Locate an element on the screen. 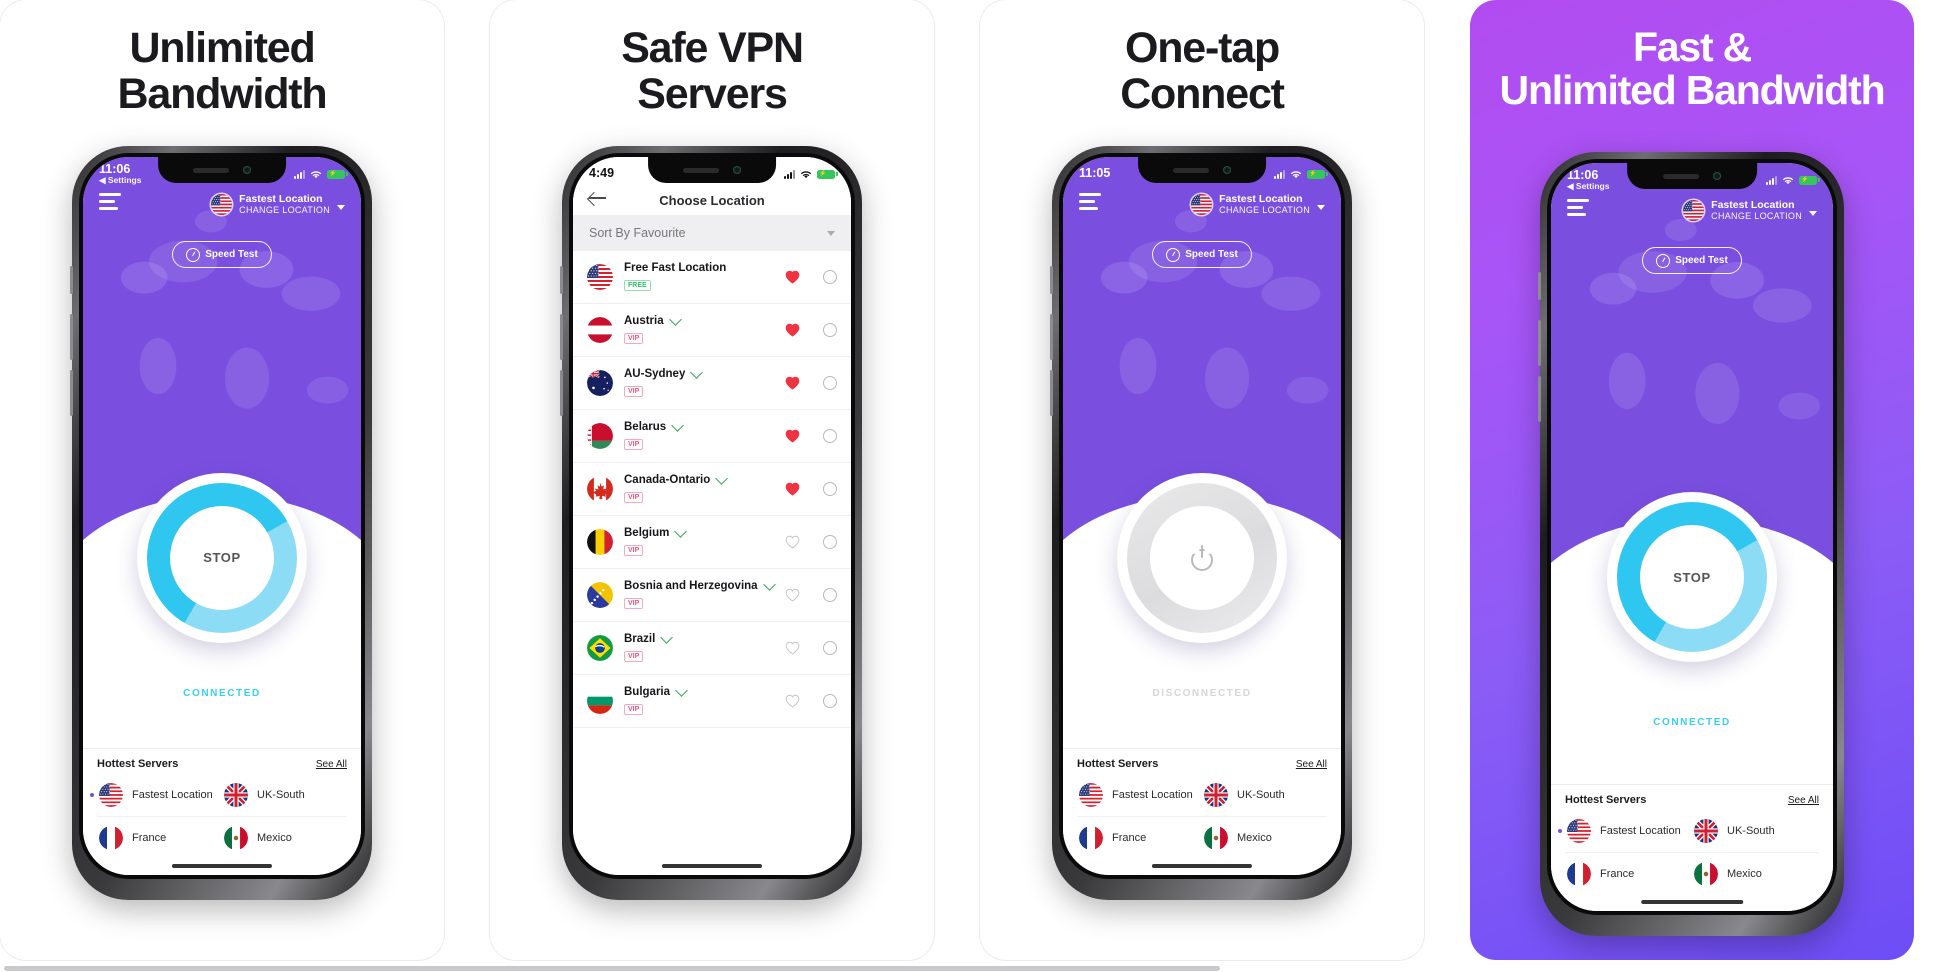 The image size is (1946, 972). location-row: Belarus VIP is located at coordinates (712, 436).